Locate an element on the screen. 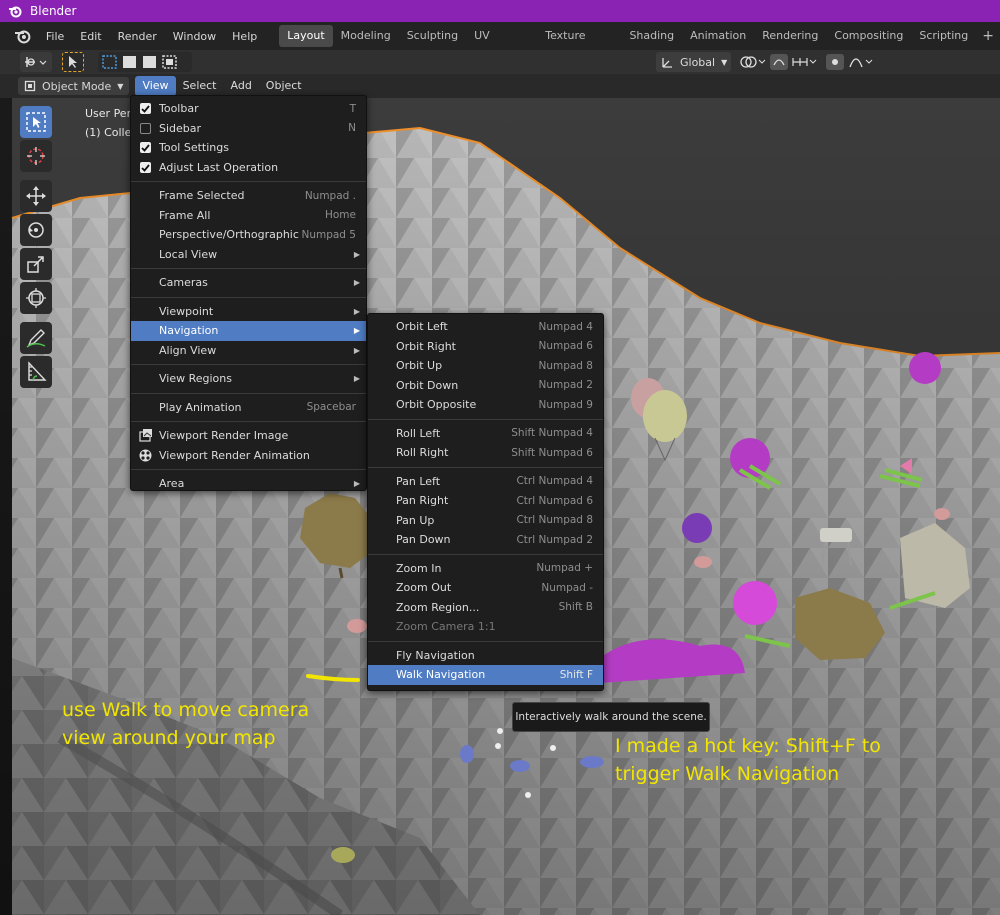 This screenshot has width=1000, height=915. move-tool is located at coordinates (36, 196).